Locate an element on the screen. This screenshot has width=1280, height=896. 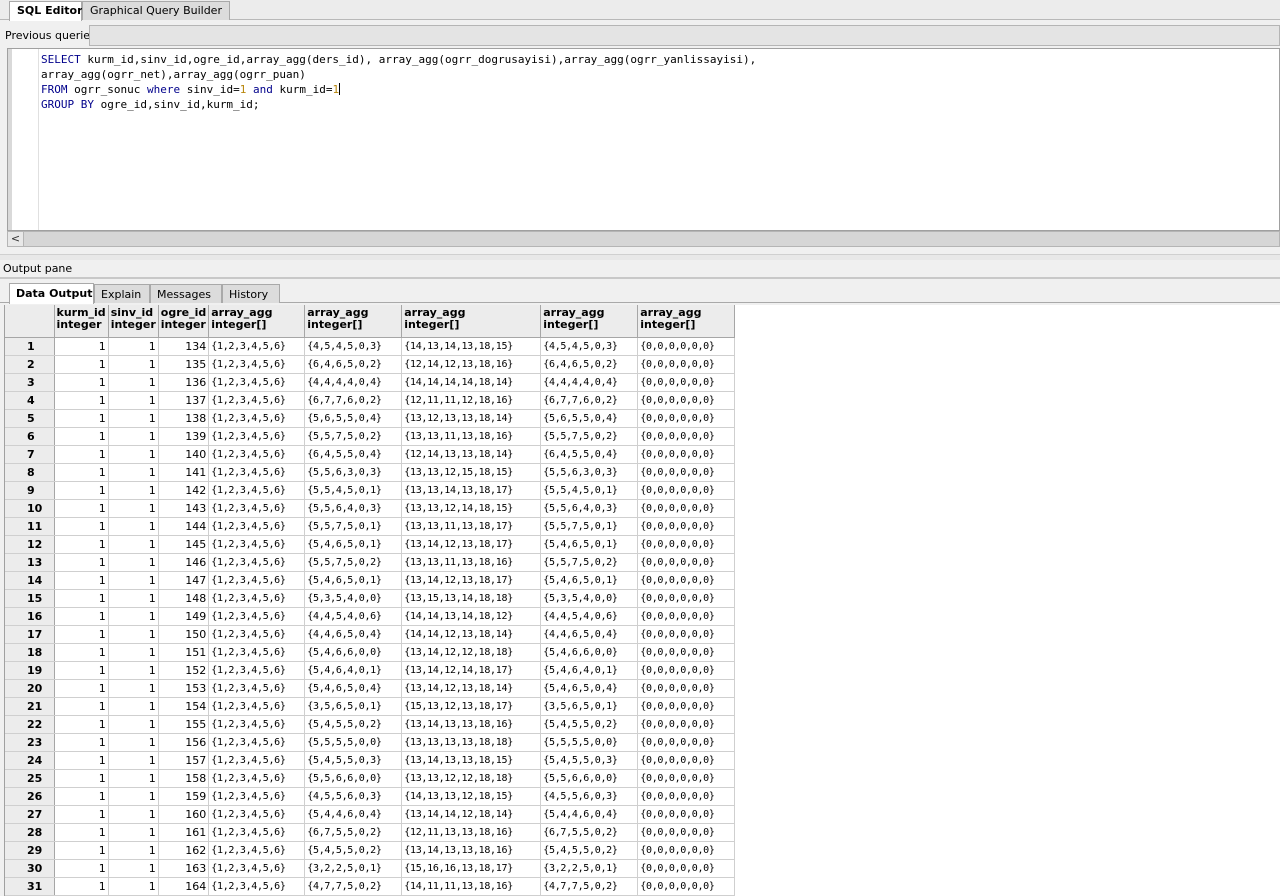
table-cell: 159 is located at coordinates (184, 796).